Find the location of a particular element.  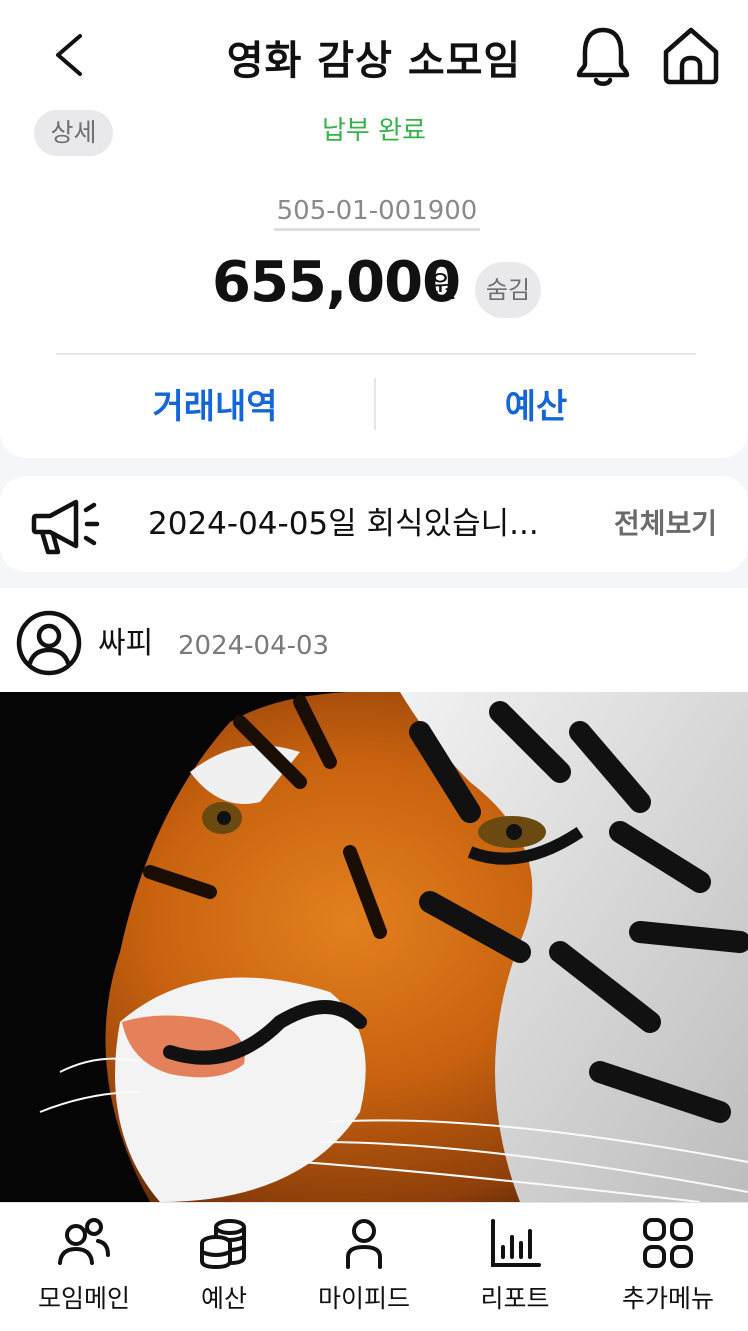

nav-label: 추가메뉴 is located at coordinates (667, 1298).